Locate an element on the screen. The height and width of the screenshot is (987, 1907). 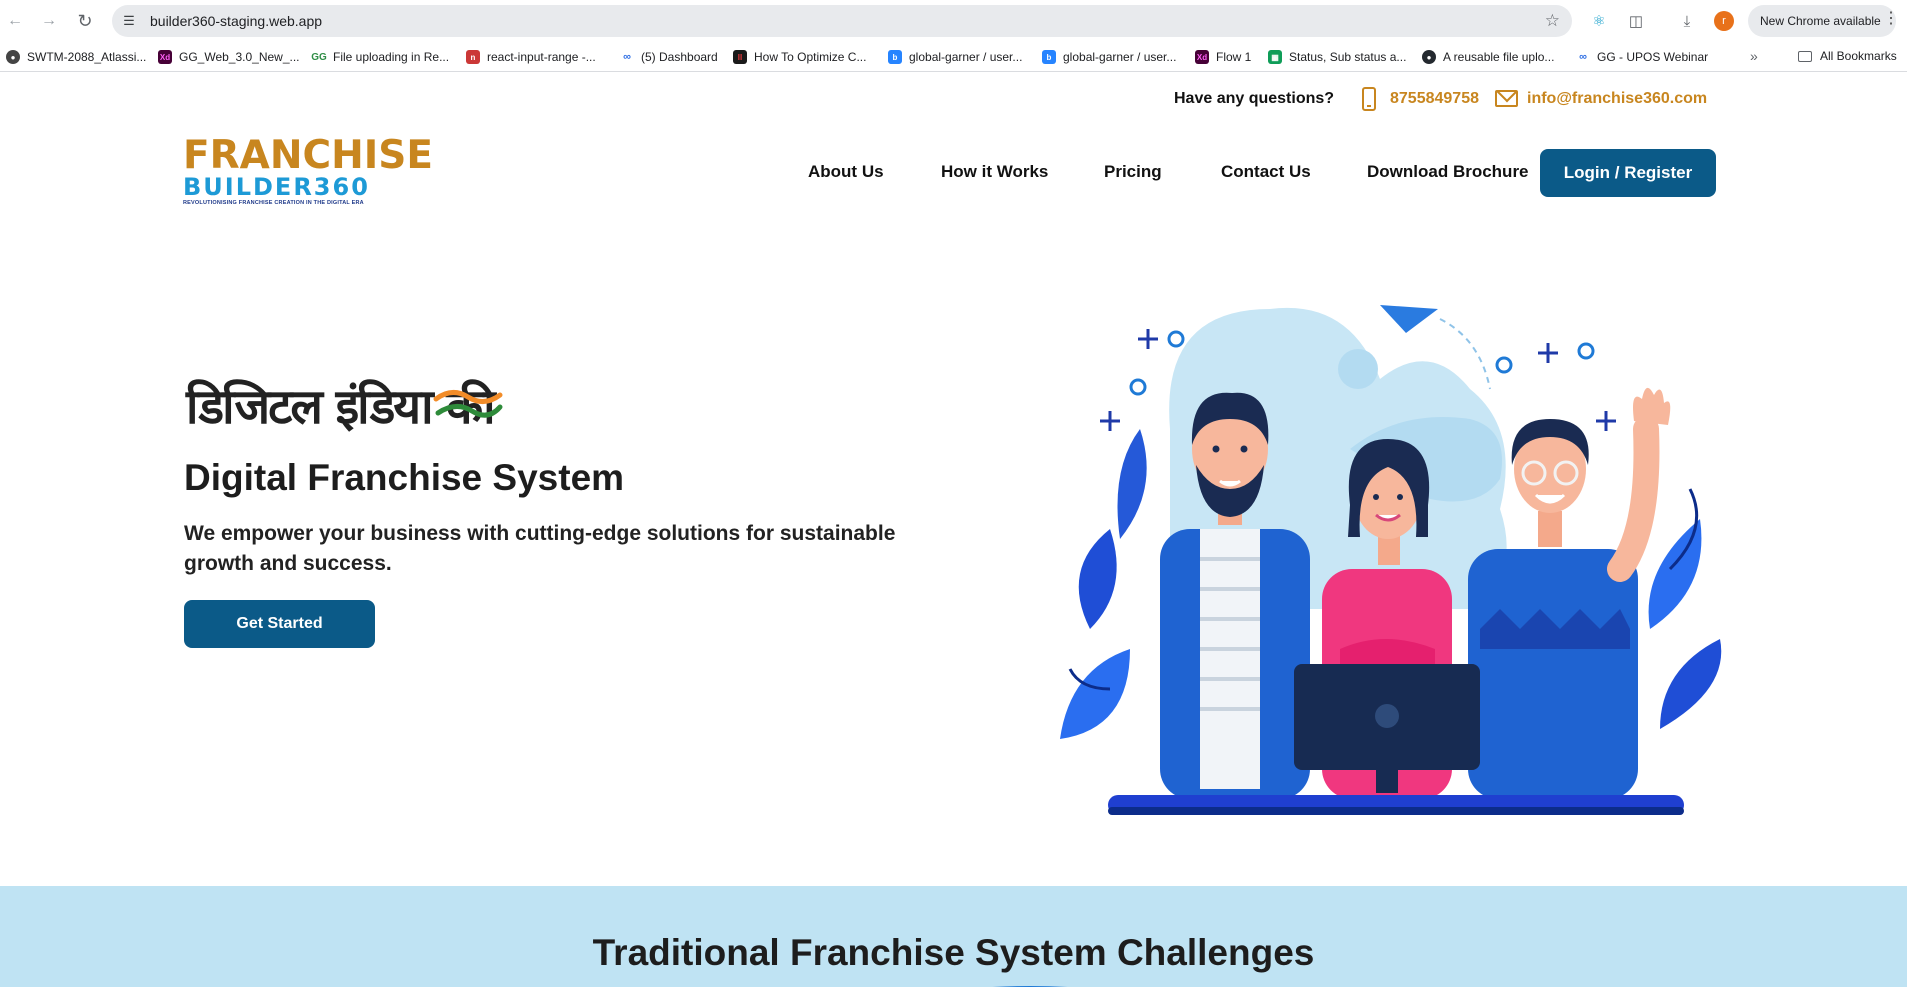
title-underline-curve is located at coordinates (1030, 986).